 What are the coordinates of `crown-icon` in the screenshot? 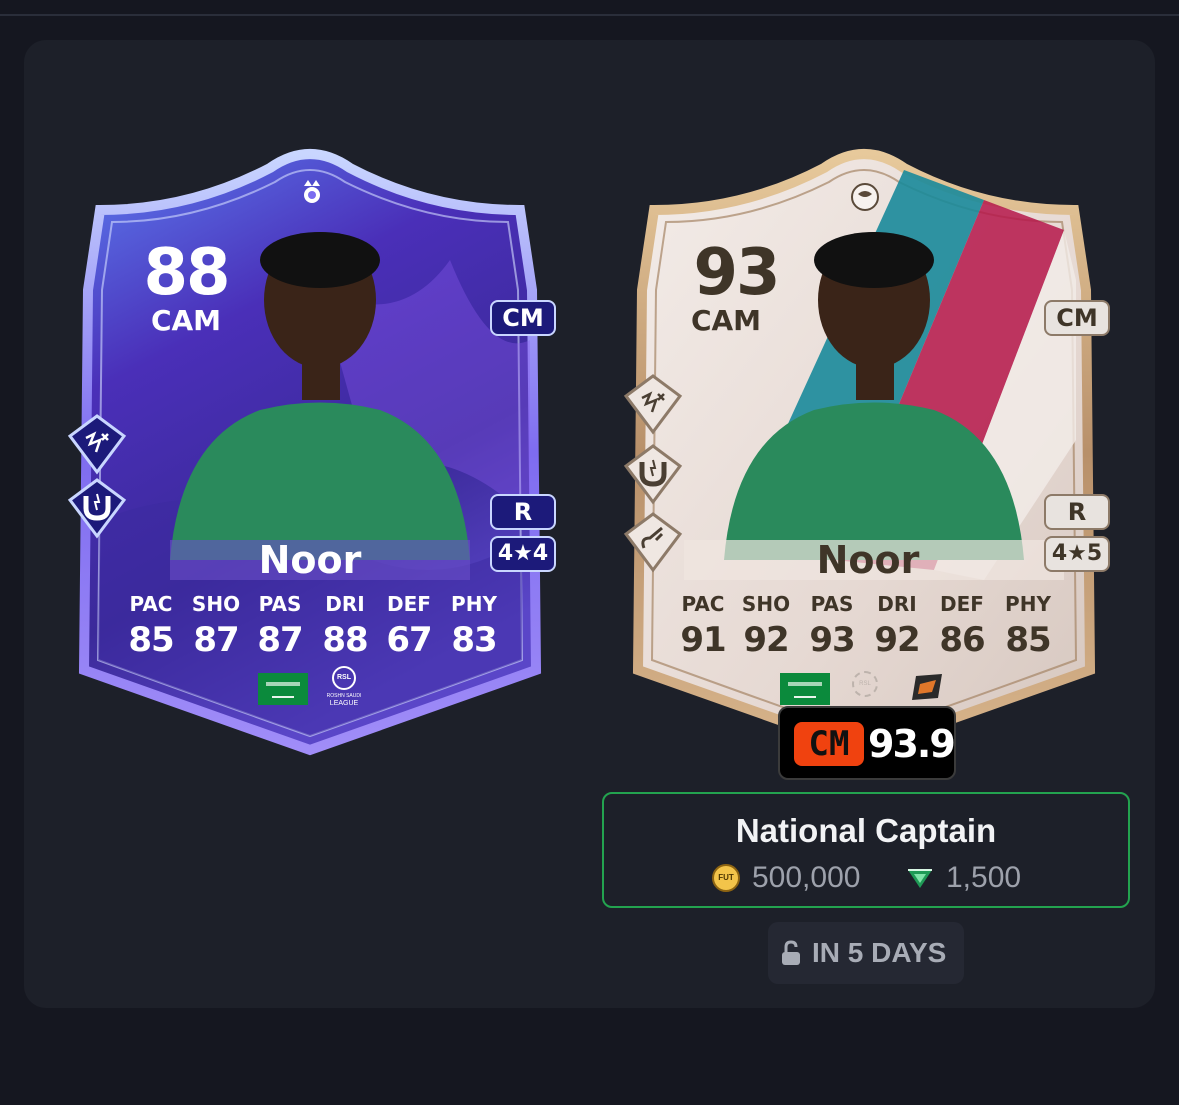 It's located at (312, 191).